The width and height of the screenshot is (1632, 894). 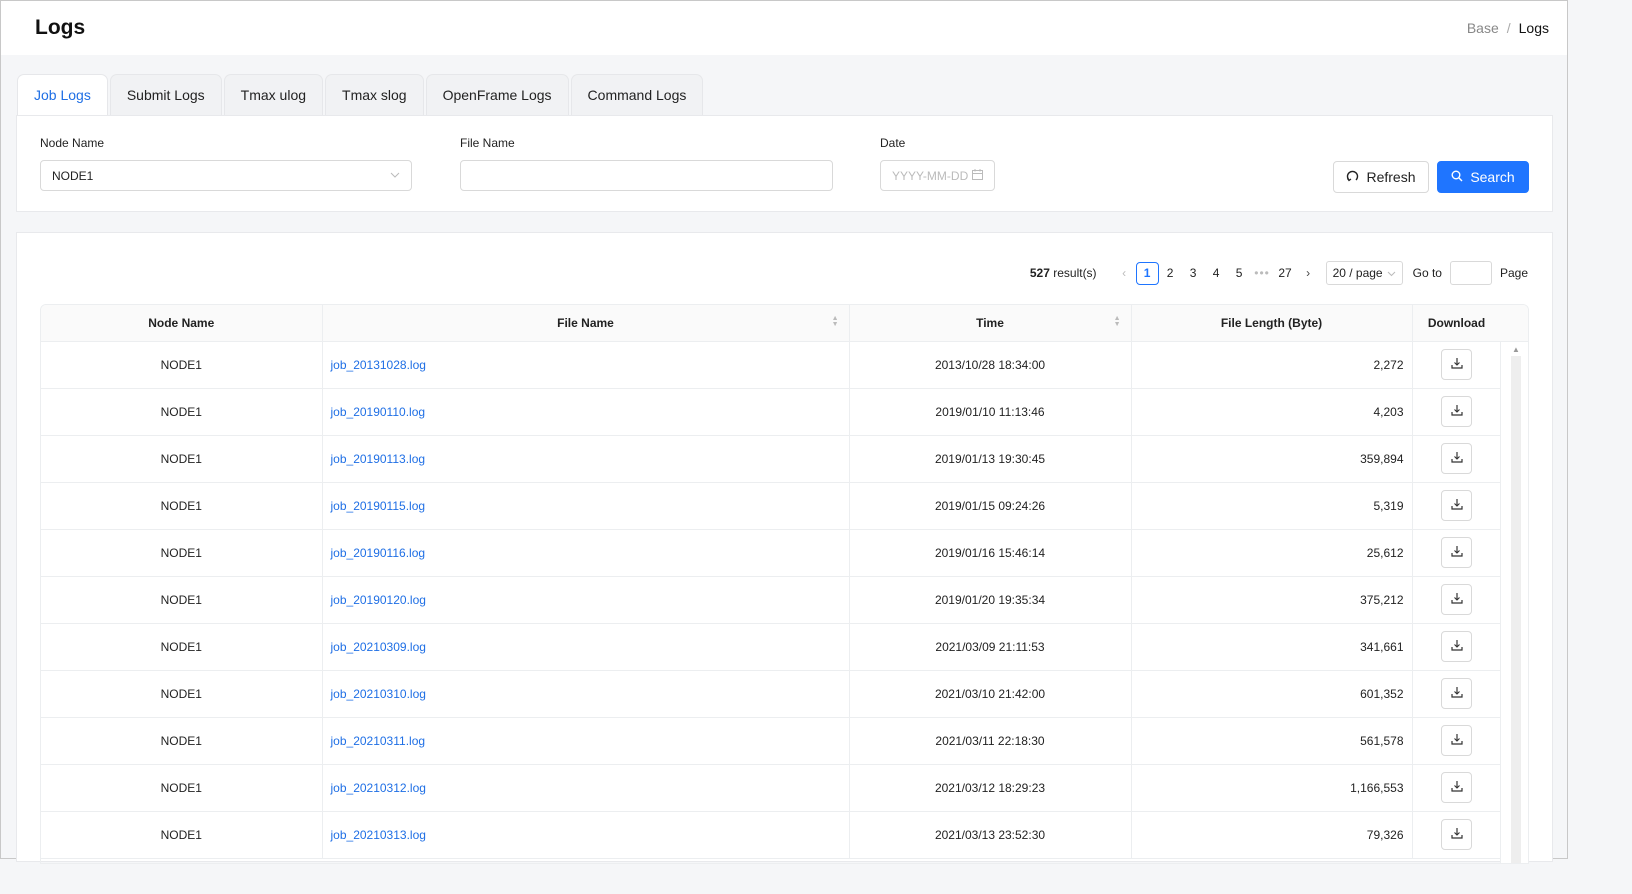 I want to click on cell-file-name: job_20131028.log, so click(x=586, y=365).